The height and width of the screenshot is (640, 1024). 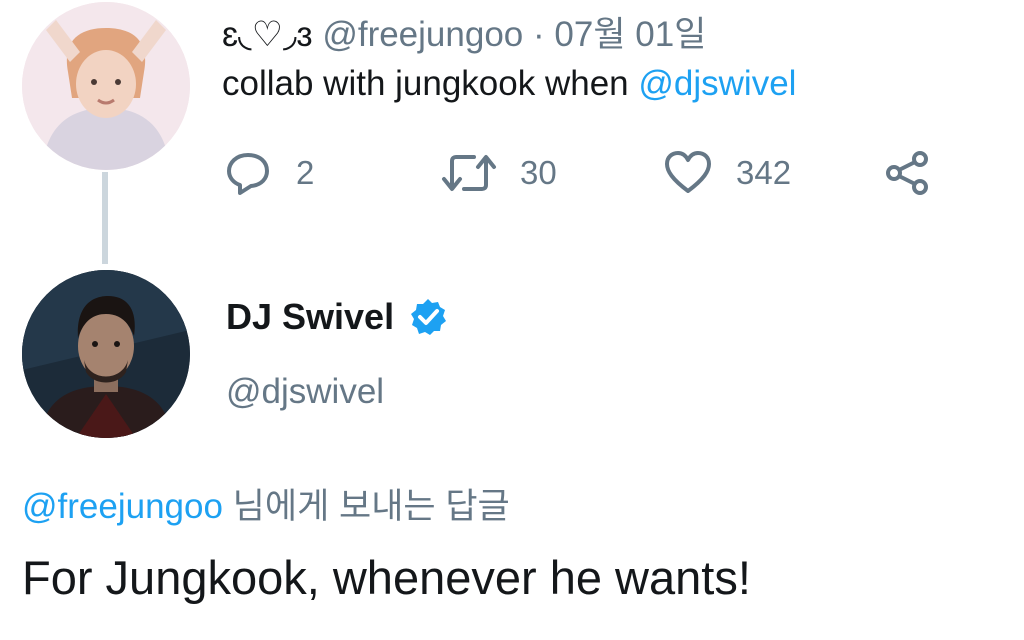 What do you see at coordinates (688, 172) in the screenshot?
I see `like-icon` at bounding box center [688, 172].